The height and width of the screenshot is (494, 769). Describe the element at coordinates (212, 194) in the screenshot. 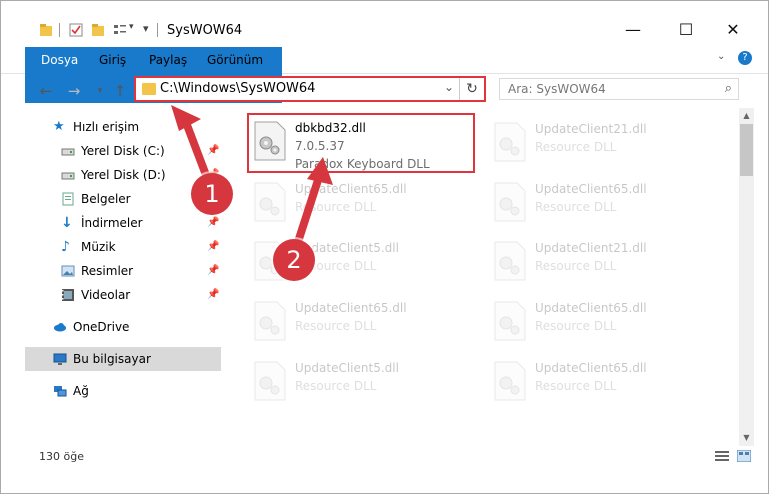

I see `callout-badge-1: 1` at that location.